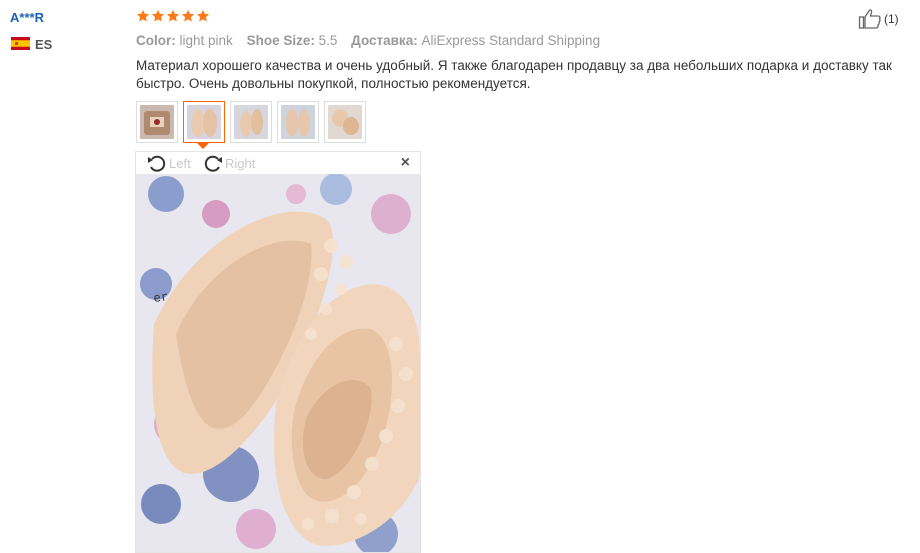 The image size is (920, 553). I want to click on reviewer-name: A***R, so click(27, 17).